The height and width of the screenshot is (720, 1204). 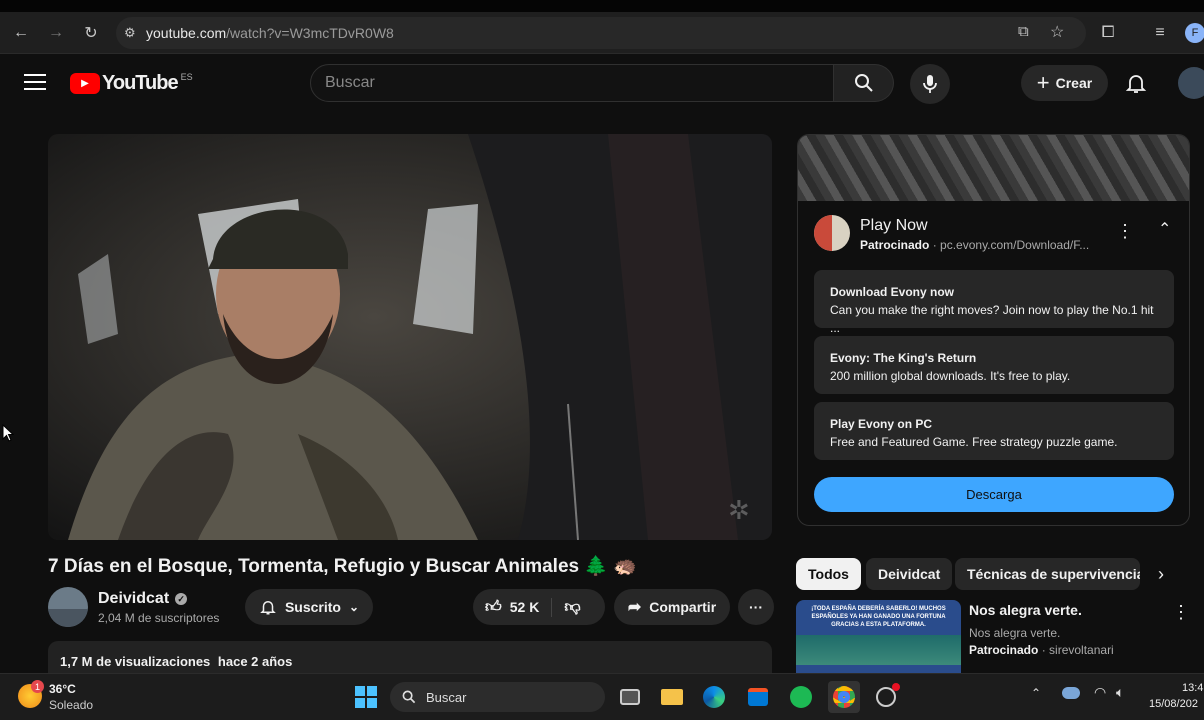 I want to click on media-controls-icon: ≡, so click(x=1160, y=33).